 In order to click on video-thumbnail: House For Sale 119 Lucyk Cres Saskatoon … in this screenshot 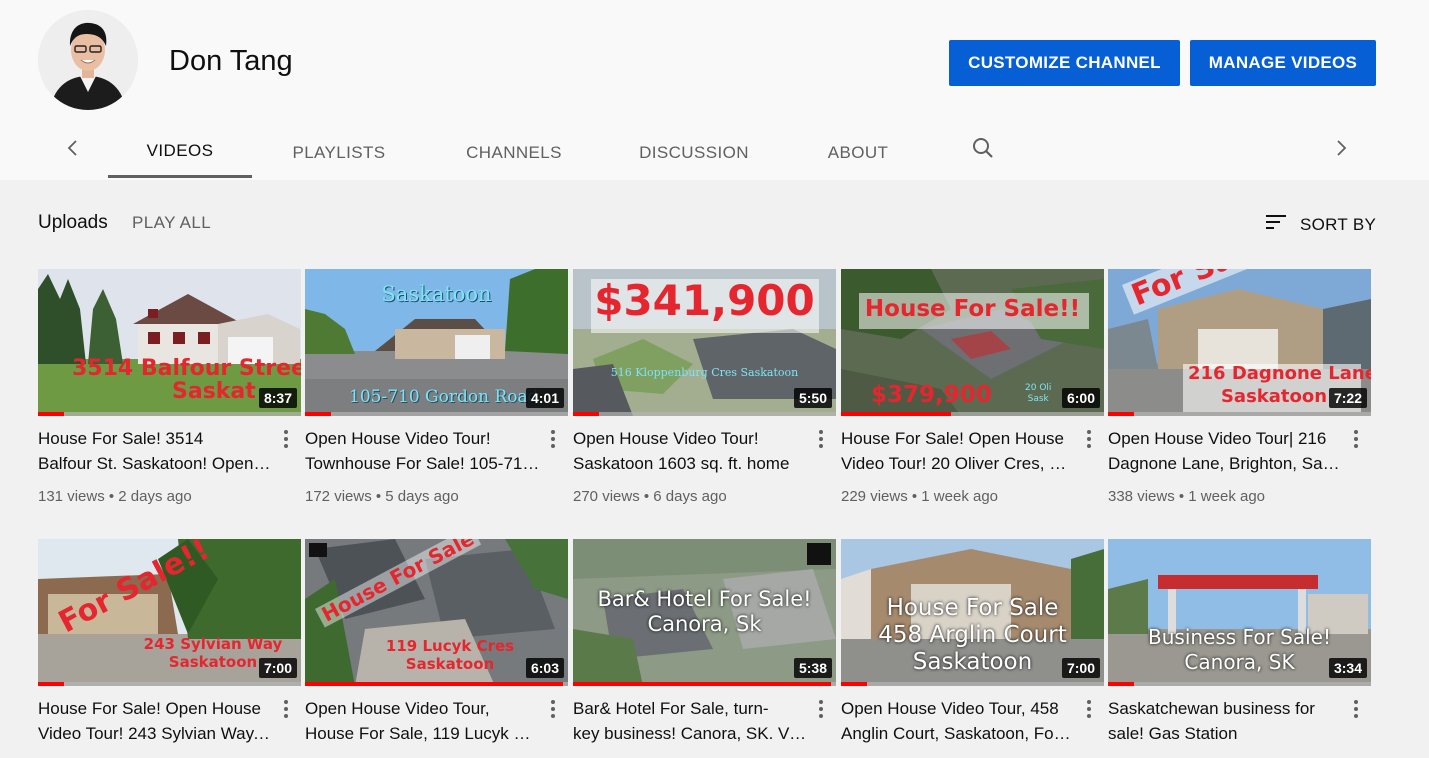, I will do `click(436, 612)`.